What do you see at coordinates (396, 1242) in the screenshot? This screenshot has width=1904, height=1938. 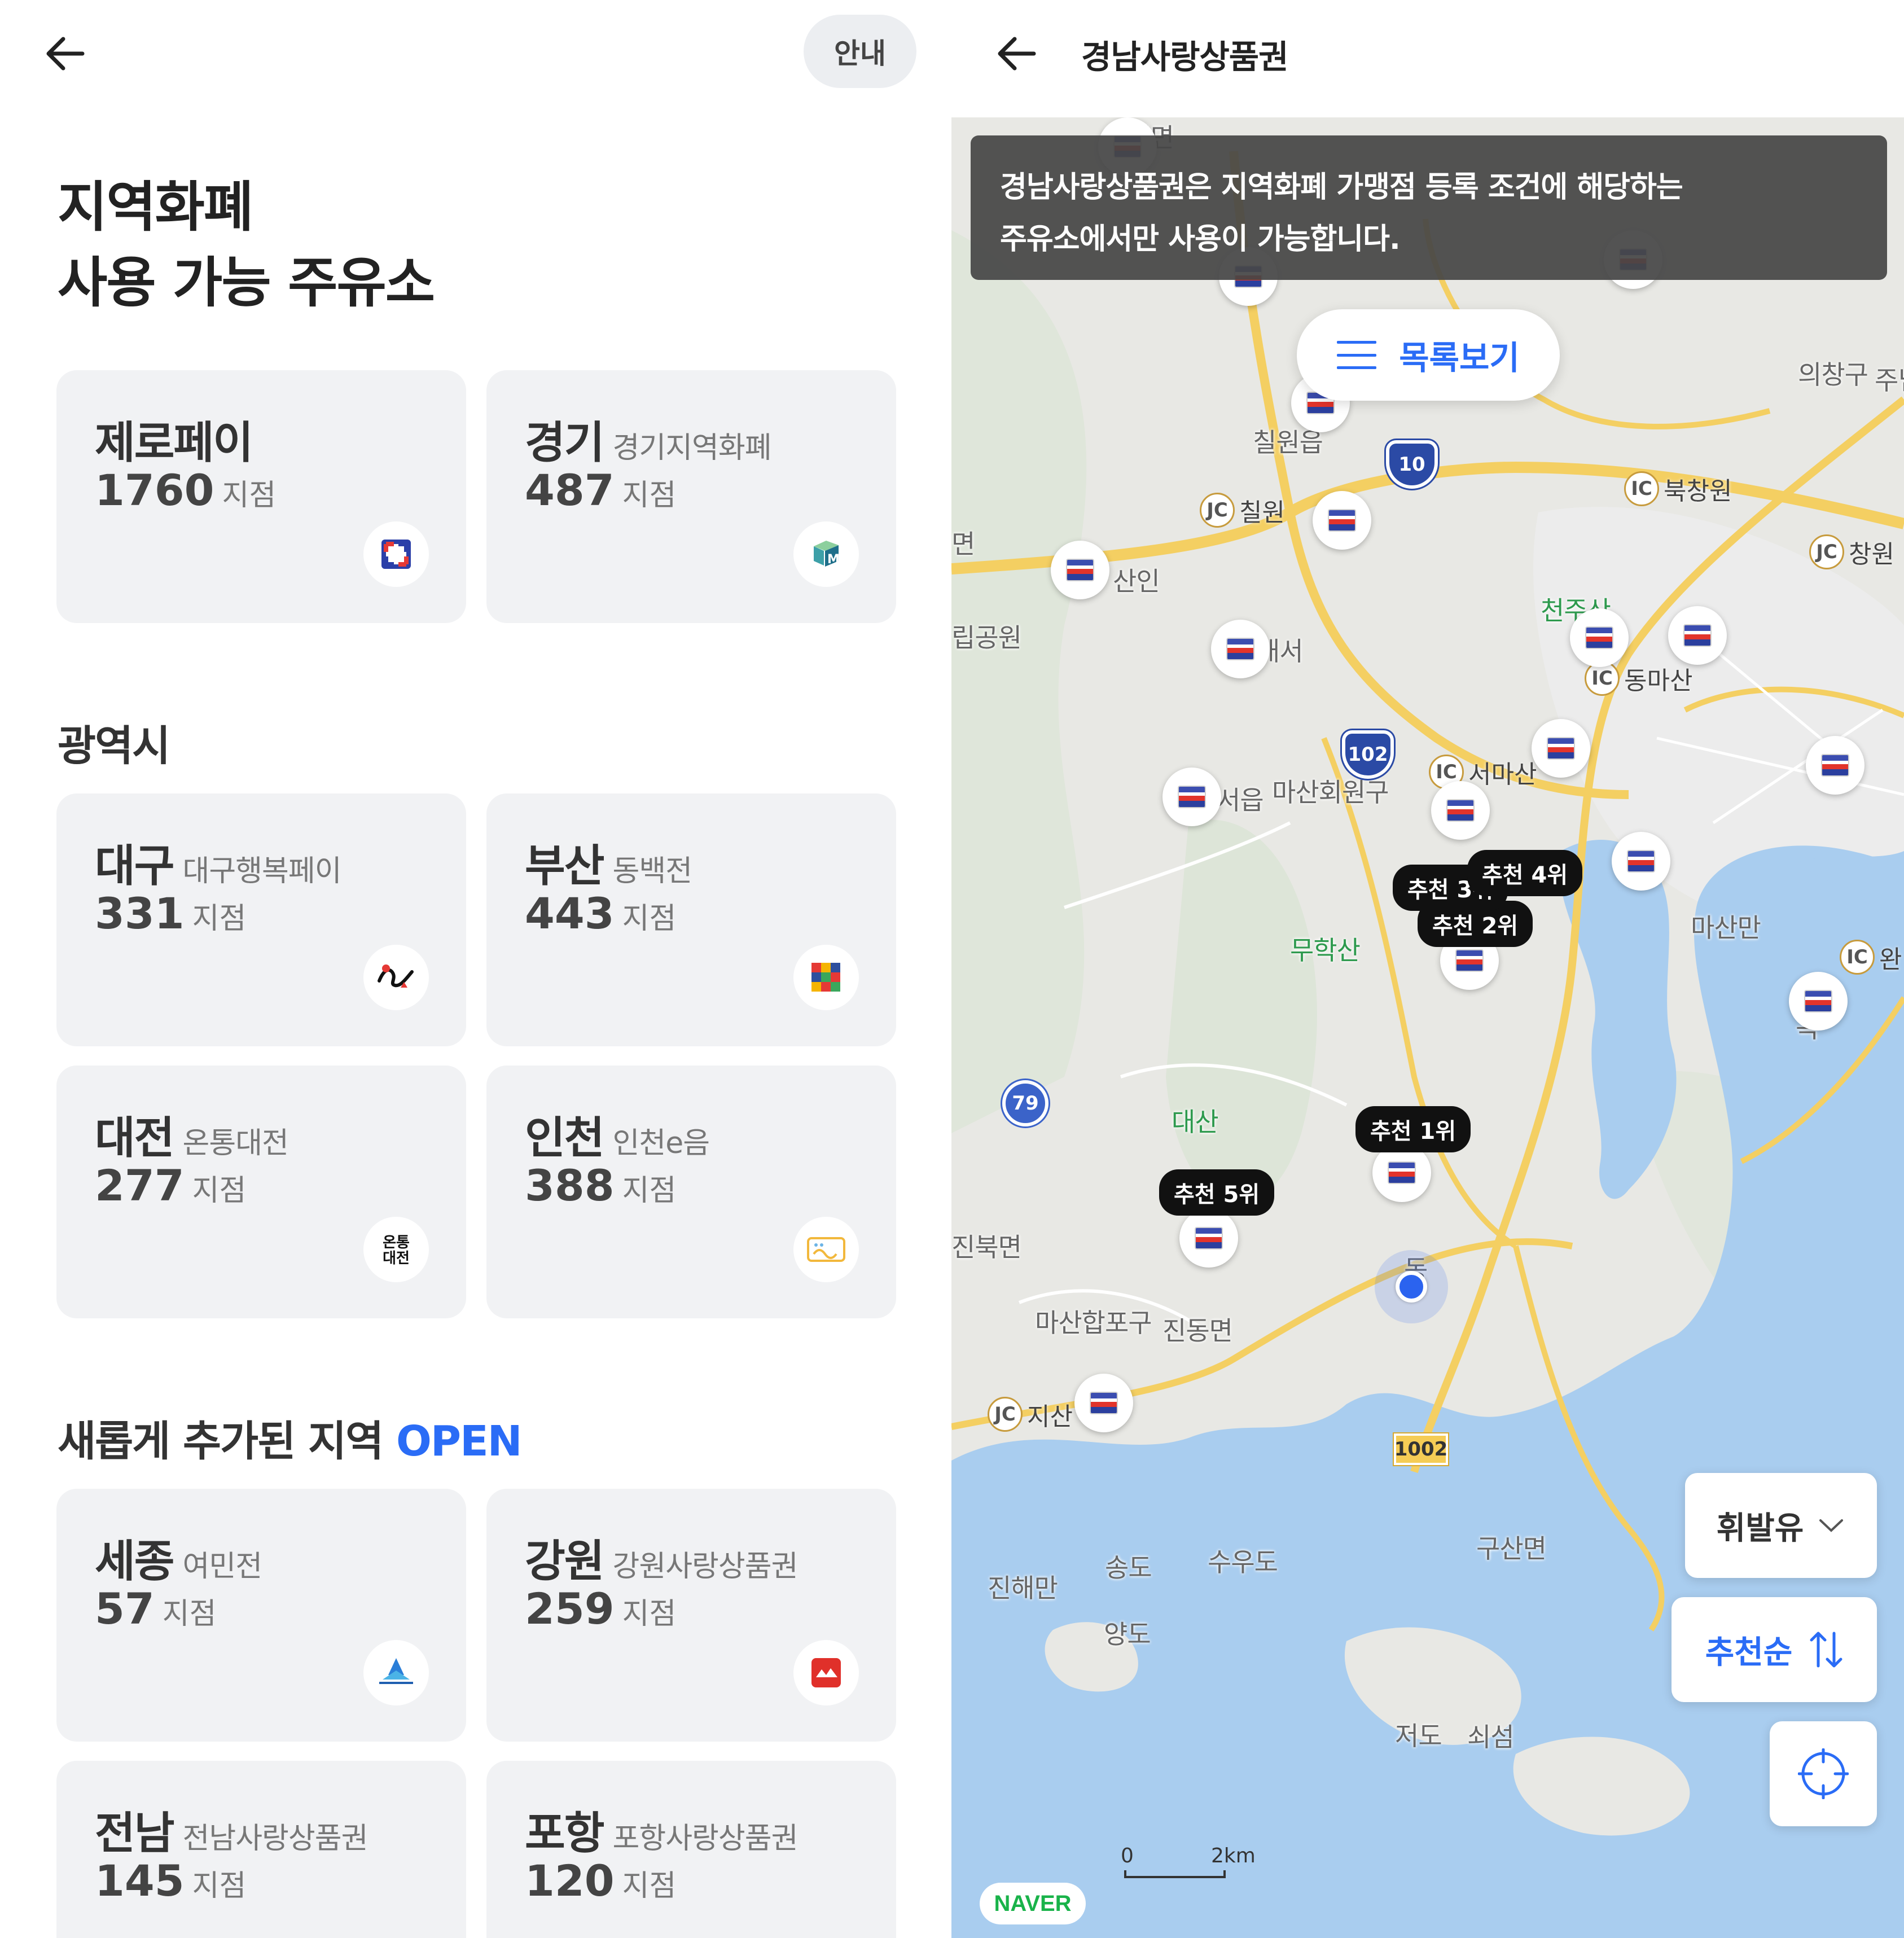 I see `svg-text: 온통` at bounding box center [396, 1242].